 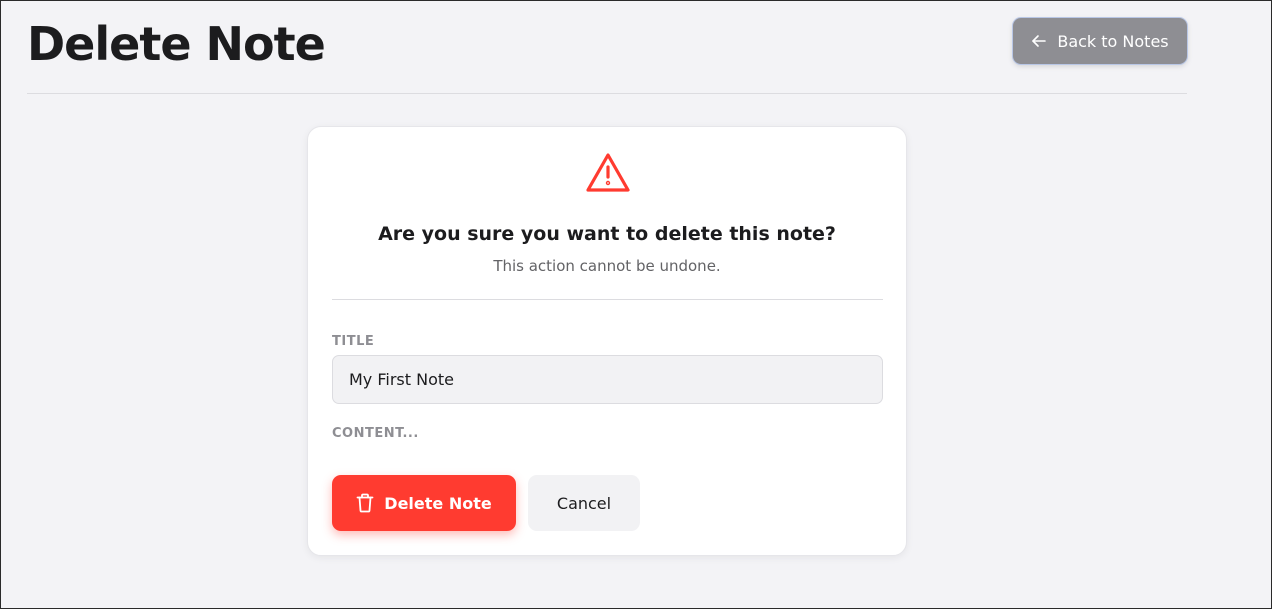 What do you see at coordinates (176, 44) in the screenshot?
I see `page-title: Delete Note` at bounding box center [176, 44].